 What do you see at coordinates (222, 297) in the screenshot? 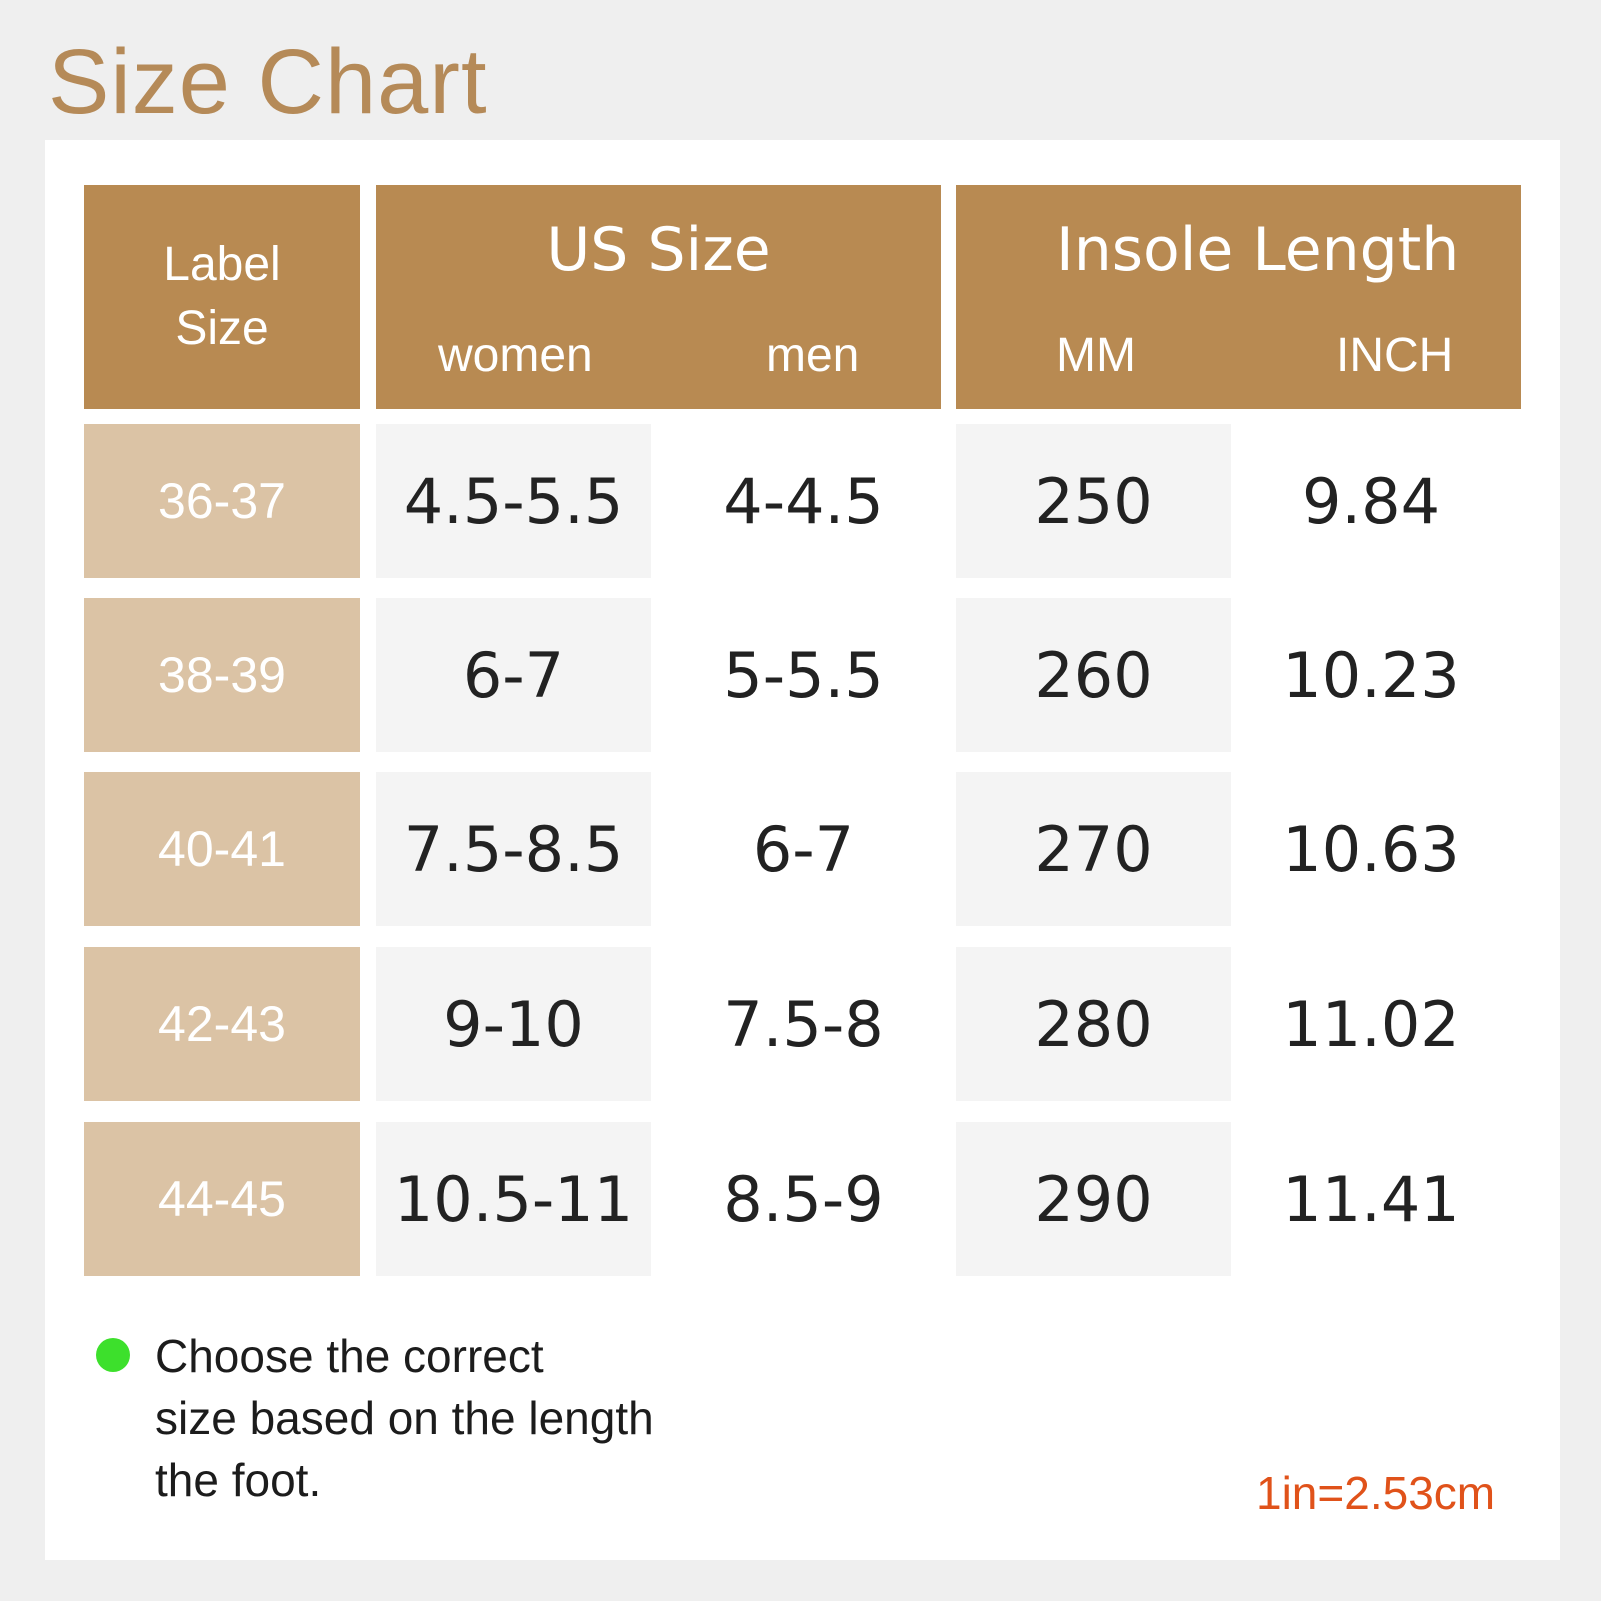
I see `label-size-header: Label Size` at bounding box center [222, 297].